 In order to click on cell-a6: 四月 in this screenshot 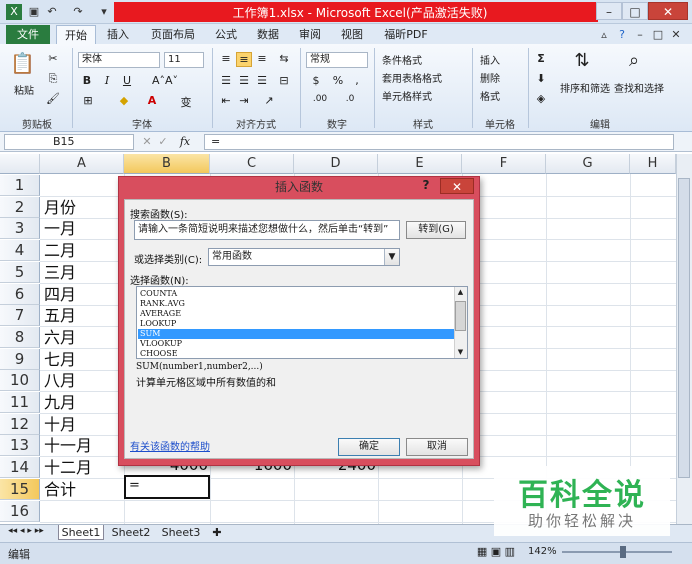, I will do `click(60, 294)`.